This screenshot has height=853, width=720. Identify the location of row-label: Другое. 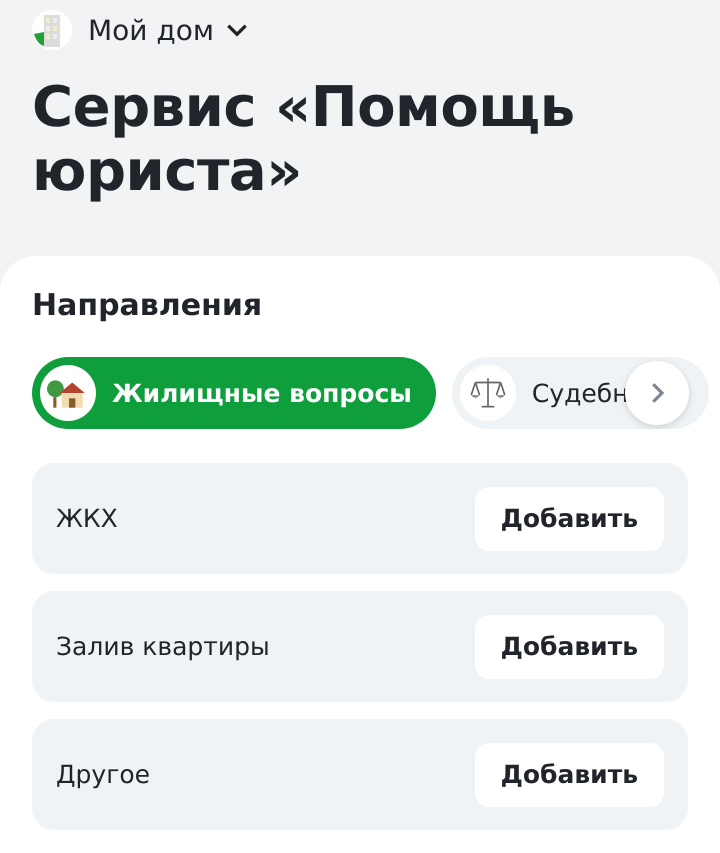
(103, 774).